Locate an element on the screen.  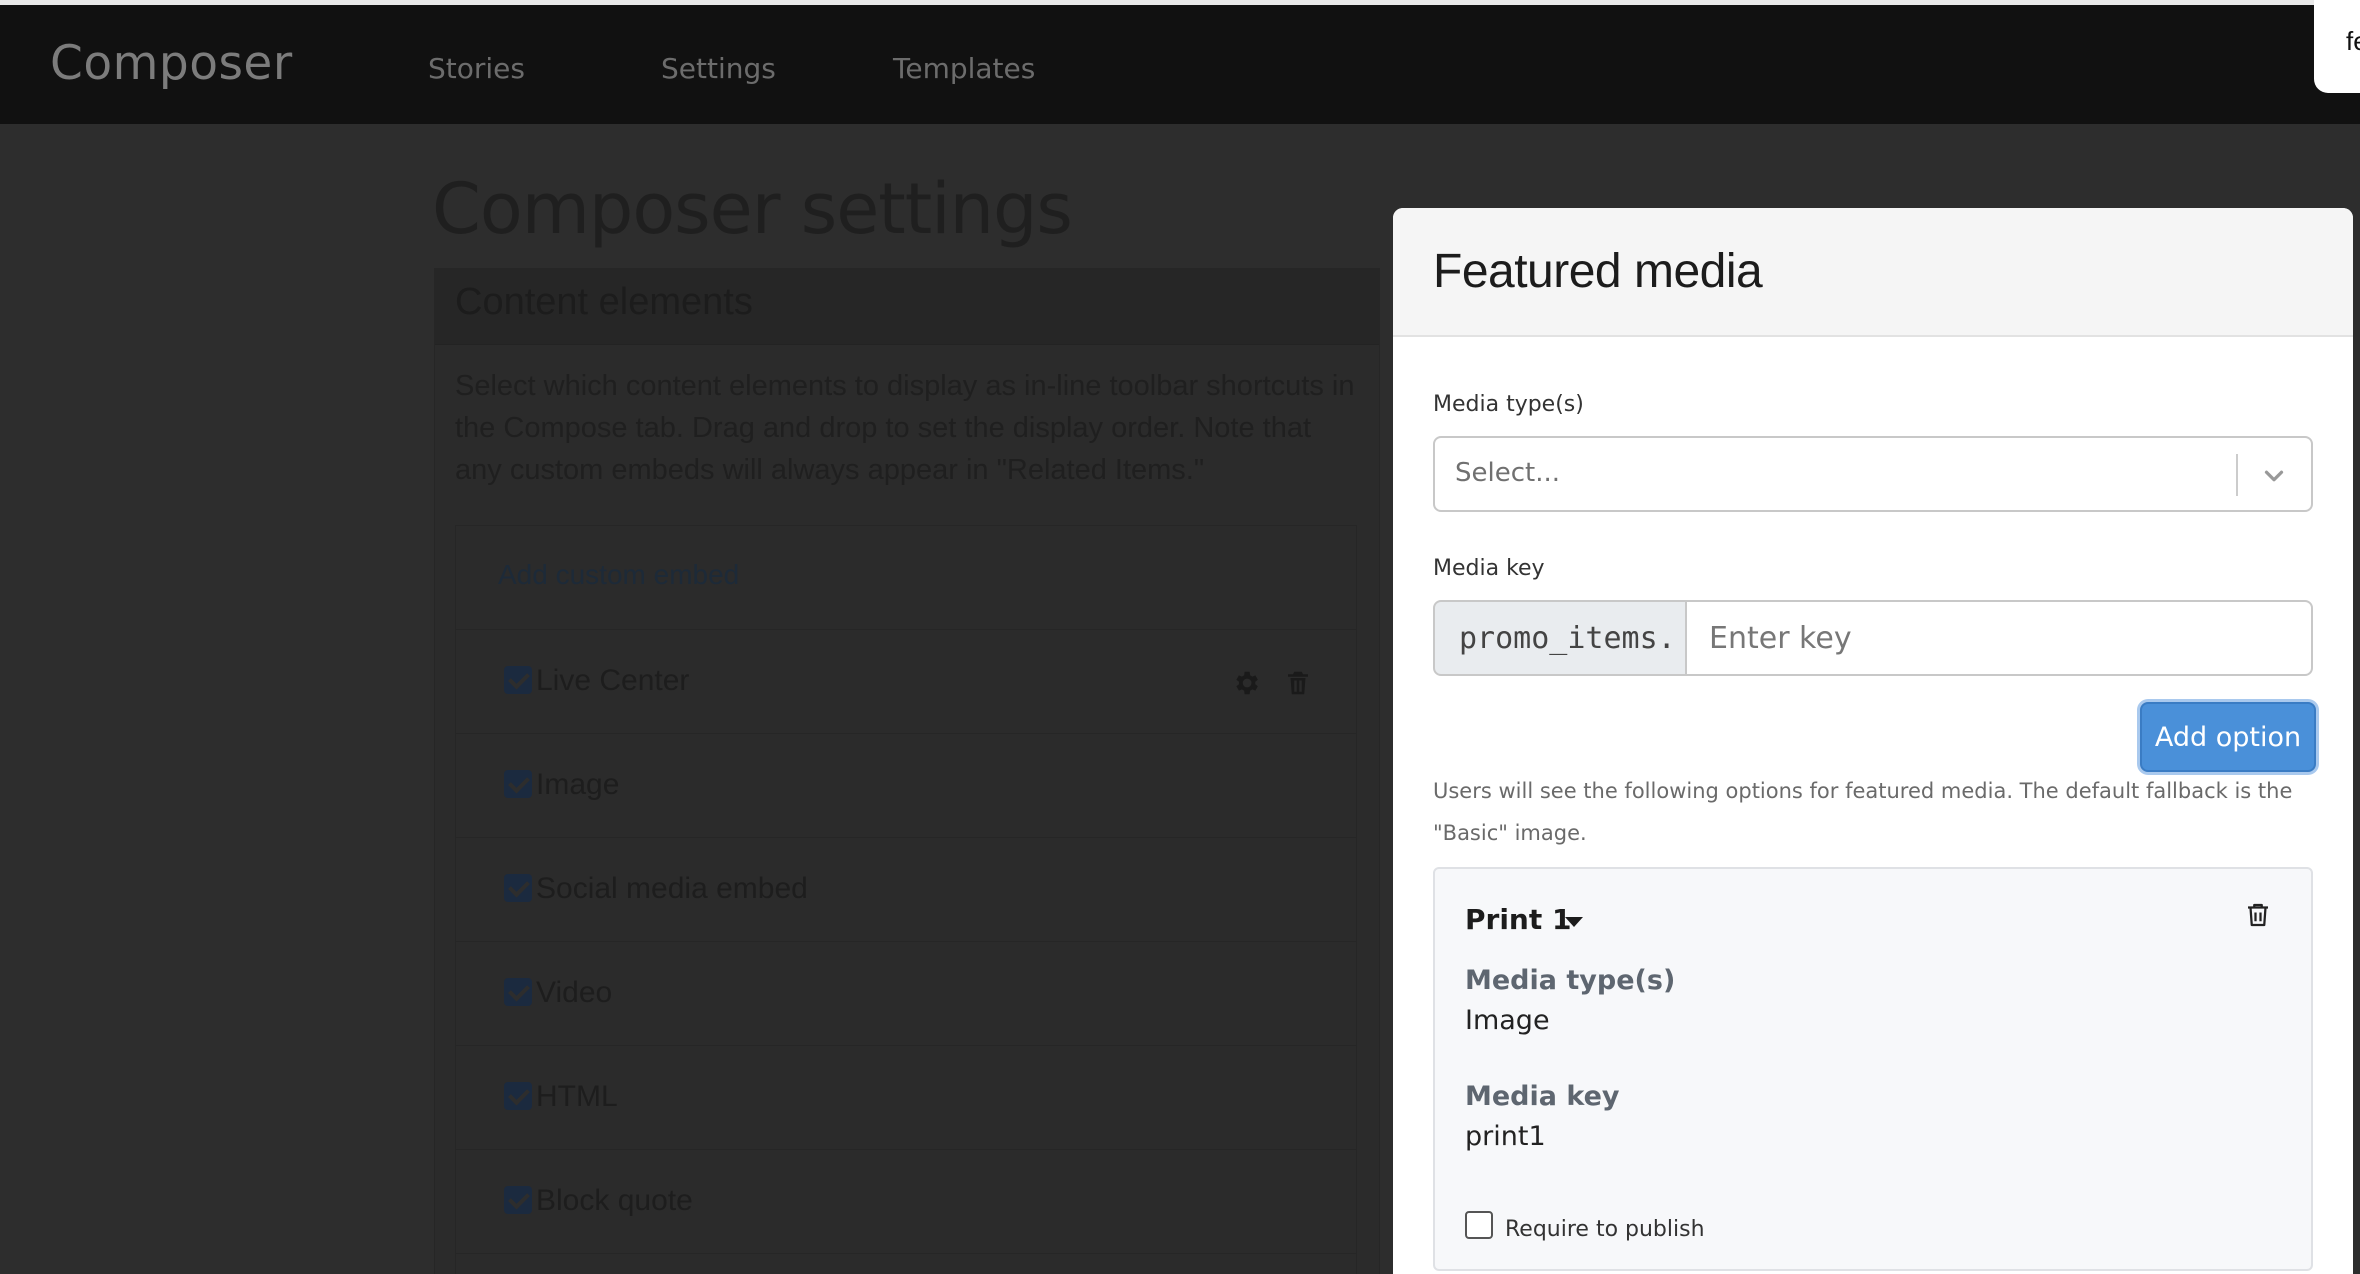
option-media-key-label: Media key is located at coordinates (1542, 1096).